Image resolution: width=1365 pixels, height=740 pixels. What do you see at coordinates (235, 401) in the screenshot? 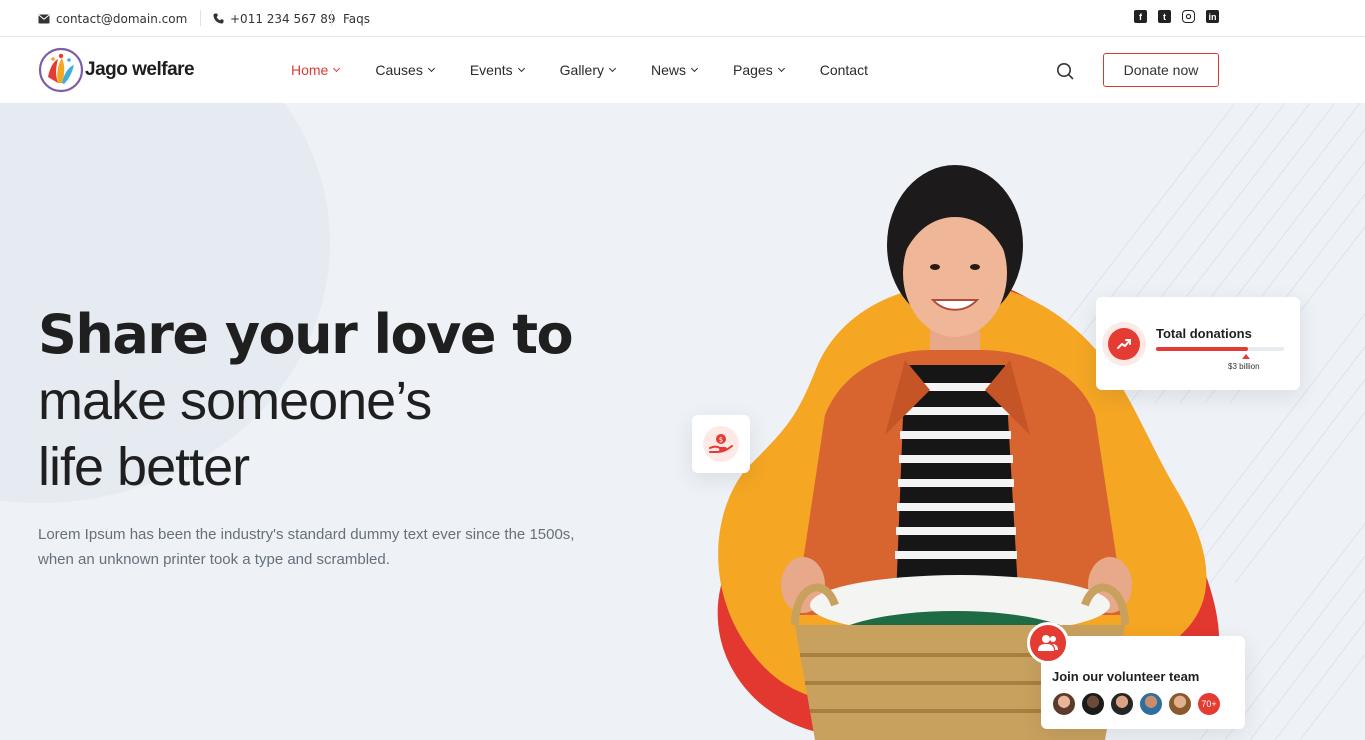
I see `headline-line-2: make someone’s` at bounding box center [235, 401].